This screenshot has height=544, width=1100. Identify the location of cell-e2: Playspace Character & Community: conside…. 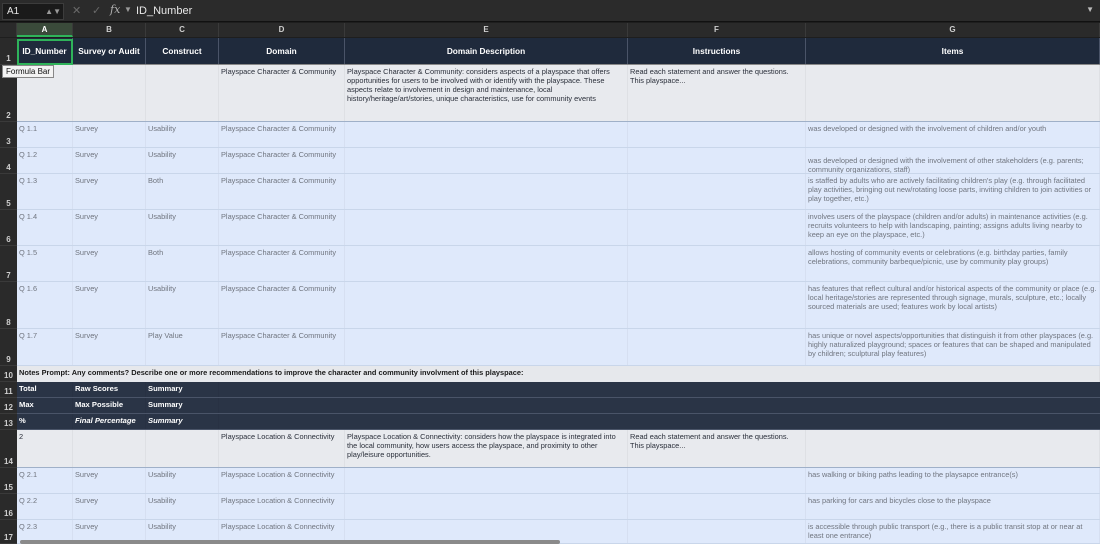
(486, 93).